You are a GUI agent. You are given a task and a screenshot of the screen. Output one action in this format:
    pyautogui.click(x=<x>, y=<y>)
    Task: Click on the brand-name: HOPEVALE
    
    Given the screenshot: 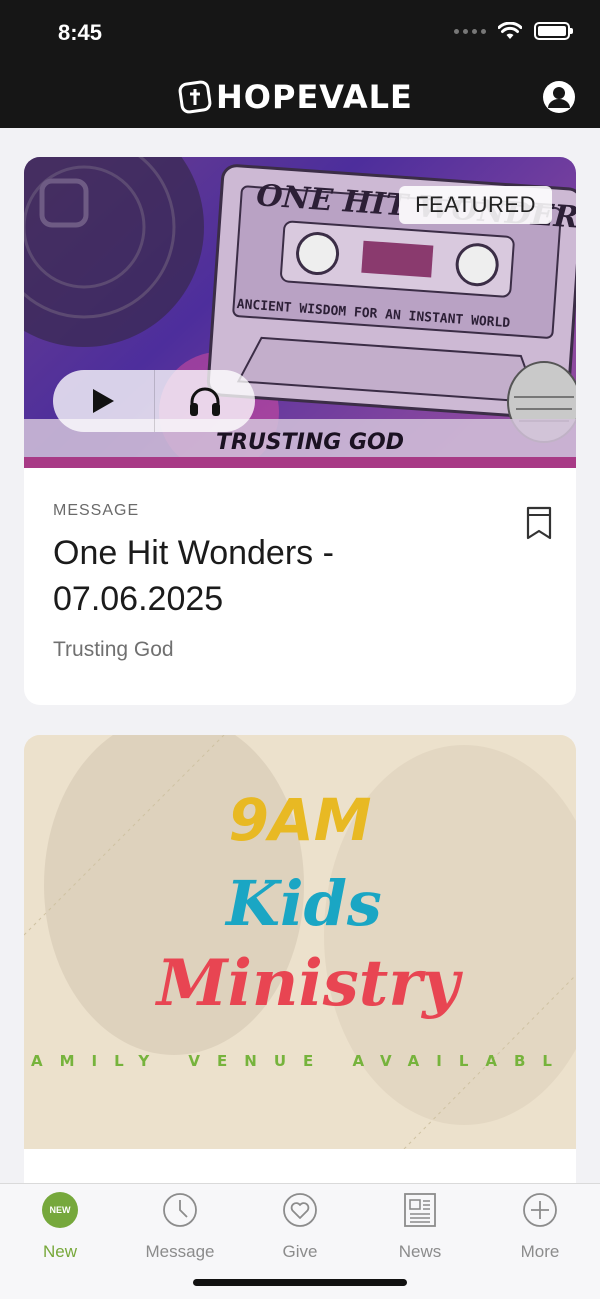 What is the action you would take?
    pyautogui.click(x=314, y=97)
    